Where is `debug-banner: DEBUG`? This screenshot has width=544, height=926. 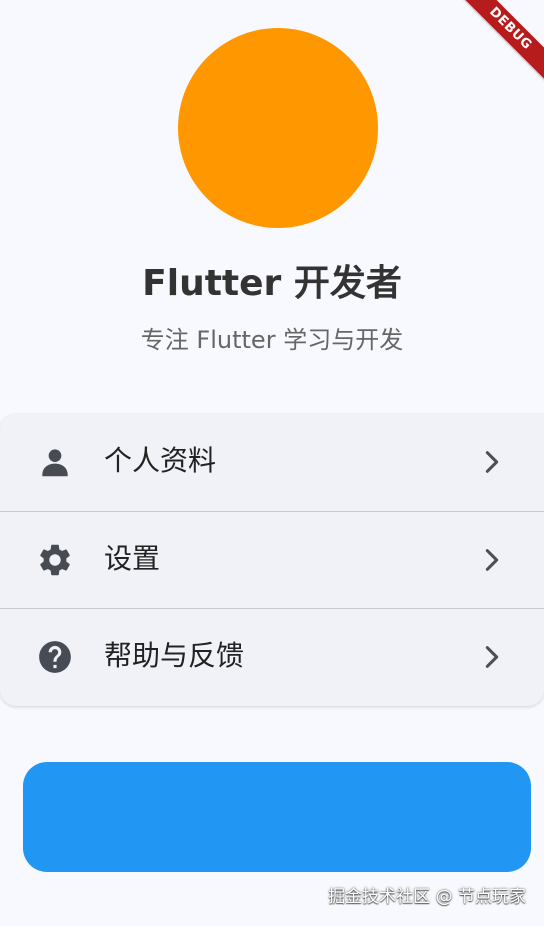 debug-banner: DEBUG is located at coordinates (494, 50).